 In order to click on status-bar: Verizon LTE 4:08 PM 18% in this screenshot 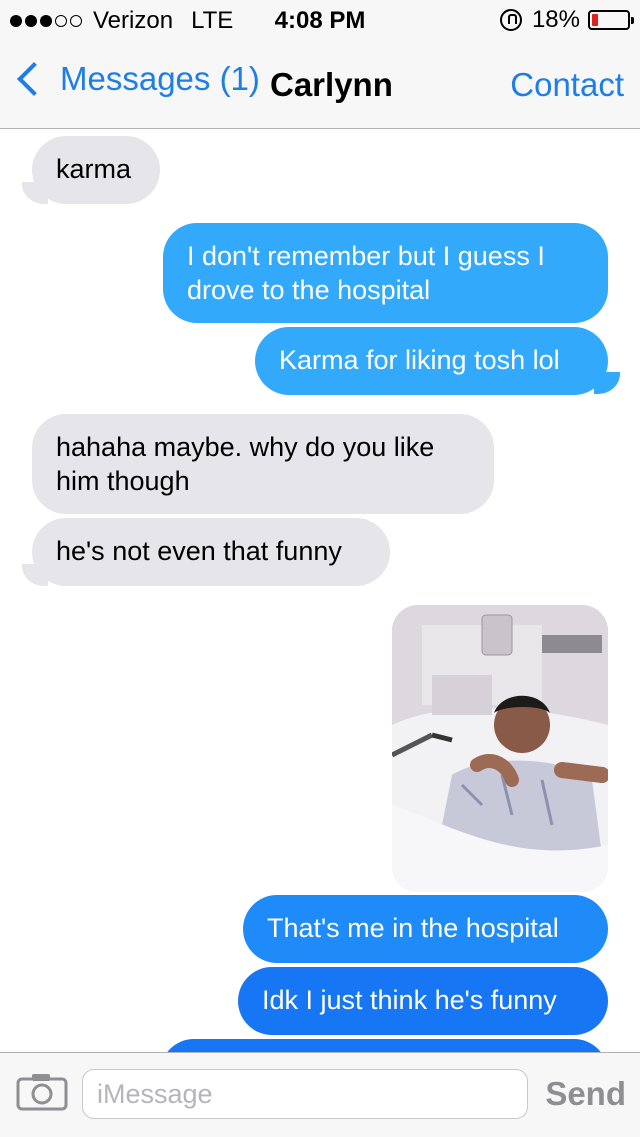, I will do `click(320, 20)`.